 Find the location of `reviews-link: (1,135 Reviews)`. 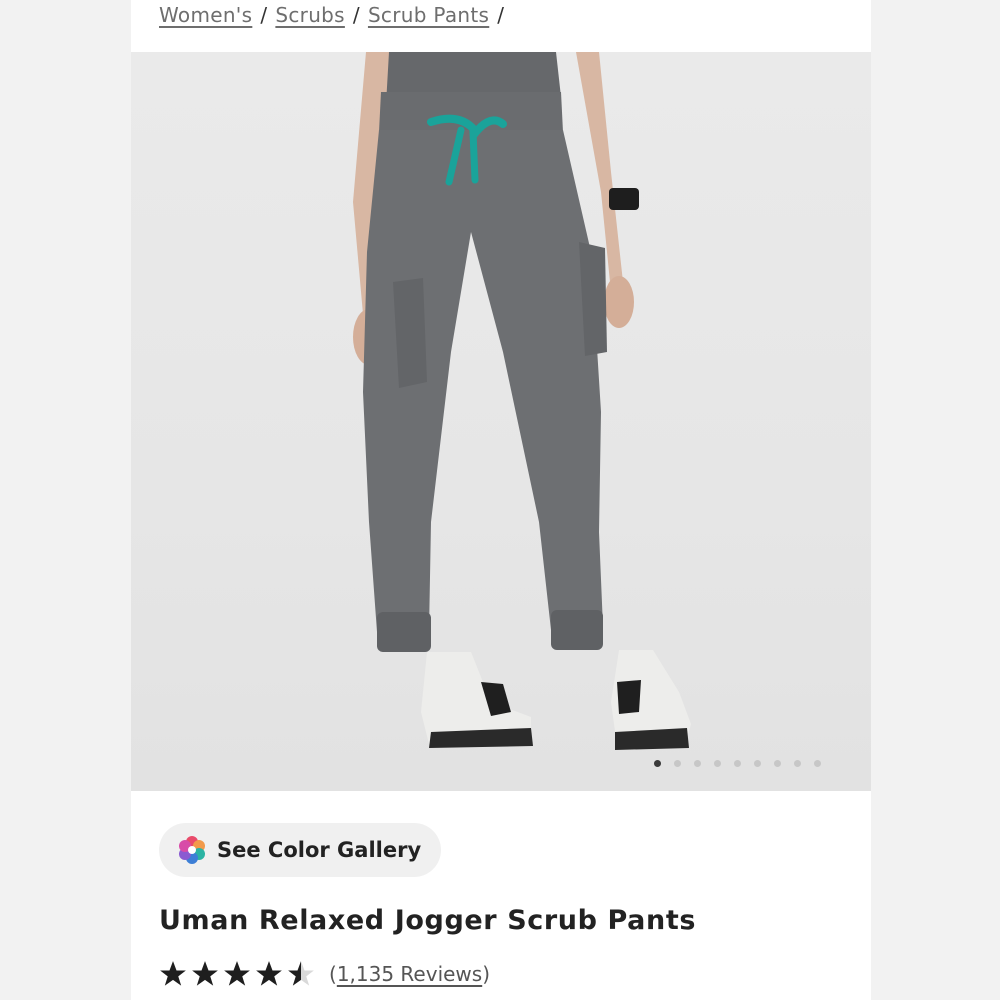

reviews-link: (1,135 Reviews) is located at coordinates (409, 974).